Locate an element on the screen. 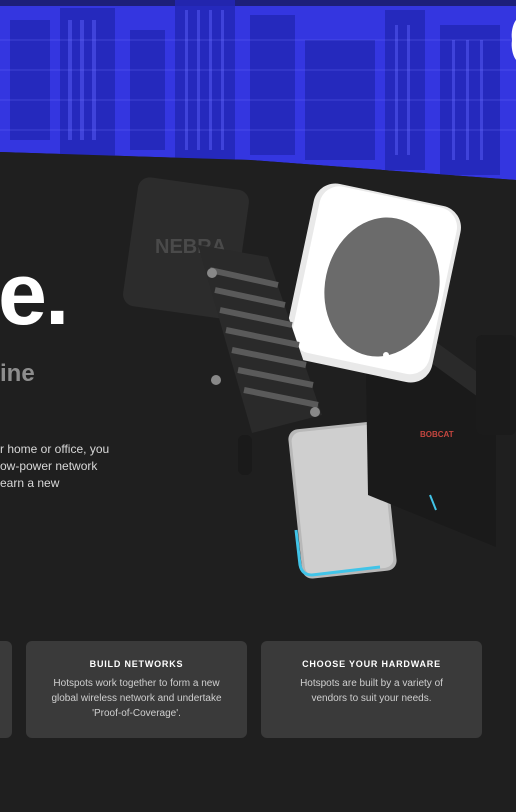  feature-card-title: BUILD NETWORKS is located at coordinates (136, 664).